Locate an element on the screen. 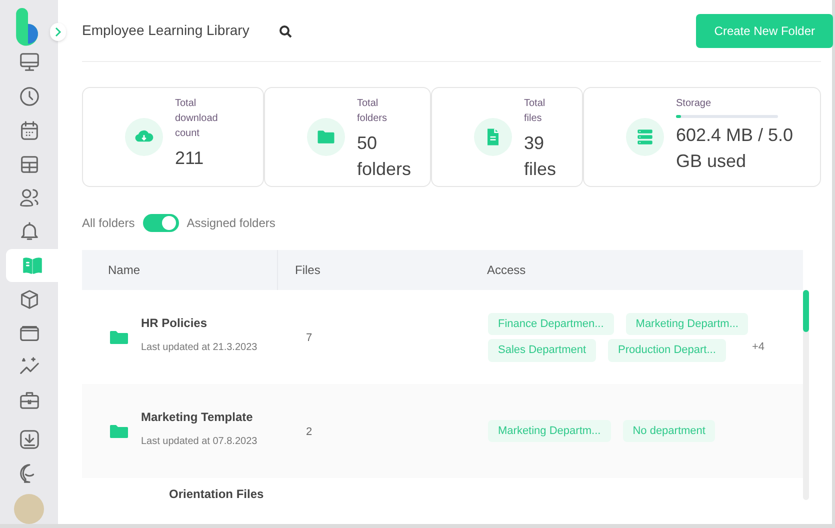 The height and width of the screenshot is (528, 835). expand-handle is located at coordinates (58, 32).